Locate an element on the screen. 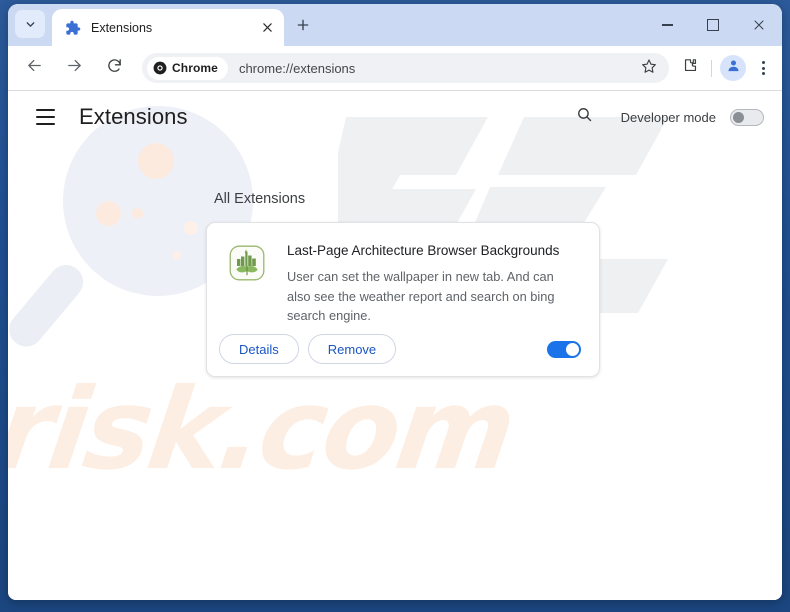  remove-button: Remove is located at coordinates (352, 349).